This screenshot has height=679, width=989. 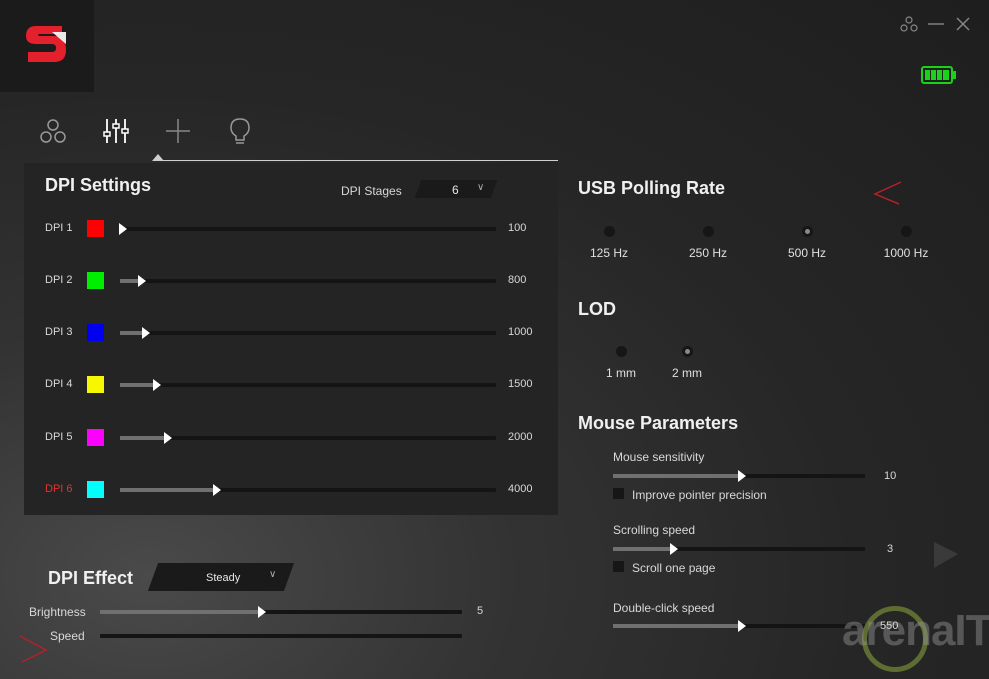 I want to click on dpi-value: 4000, so click(x=520, y=489).